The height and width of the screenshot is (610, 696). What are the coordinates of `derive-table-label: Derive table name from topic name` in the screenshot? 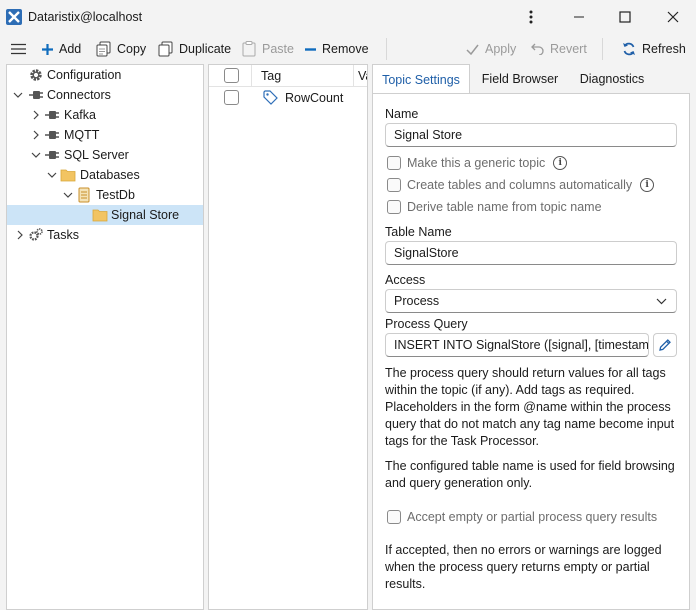 It's located at (504, 207).